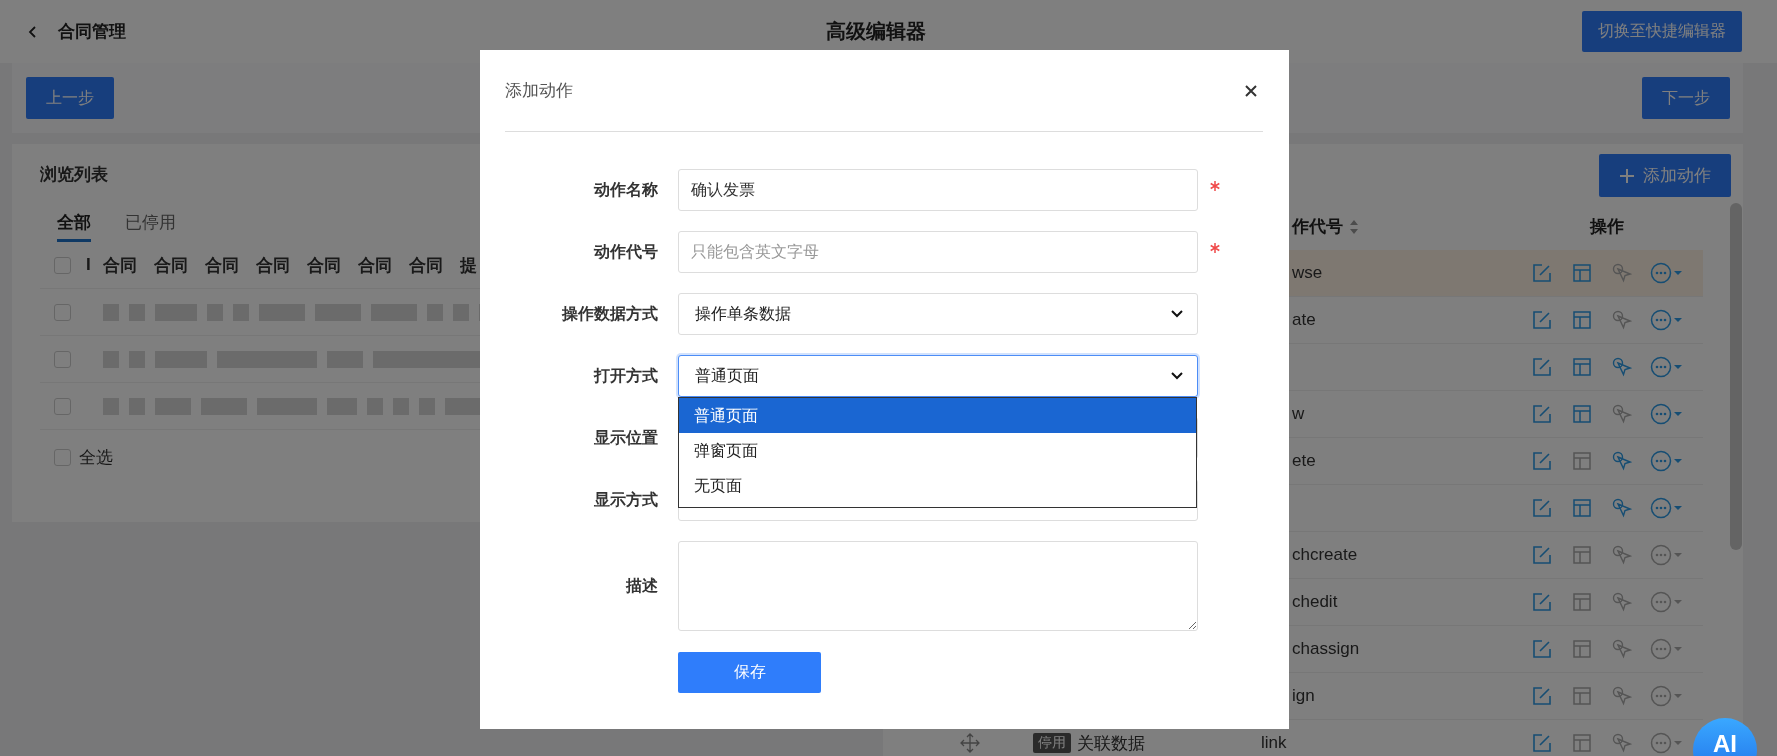 This screenshot has width=1777, height=756. Describe the element at coordinates (1665, 175) in the screenshot. I see `add-action-button: 添加动作` at that location.